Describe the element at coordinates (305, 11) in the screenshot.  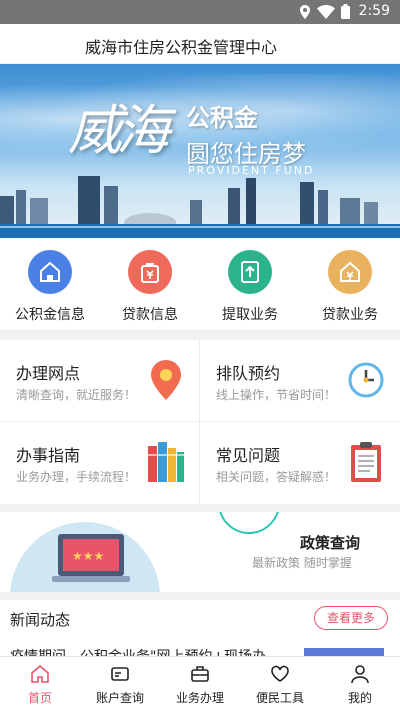
I see `location-icon` at that location.